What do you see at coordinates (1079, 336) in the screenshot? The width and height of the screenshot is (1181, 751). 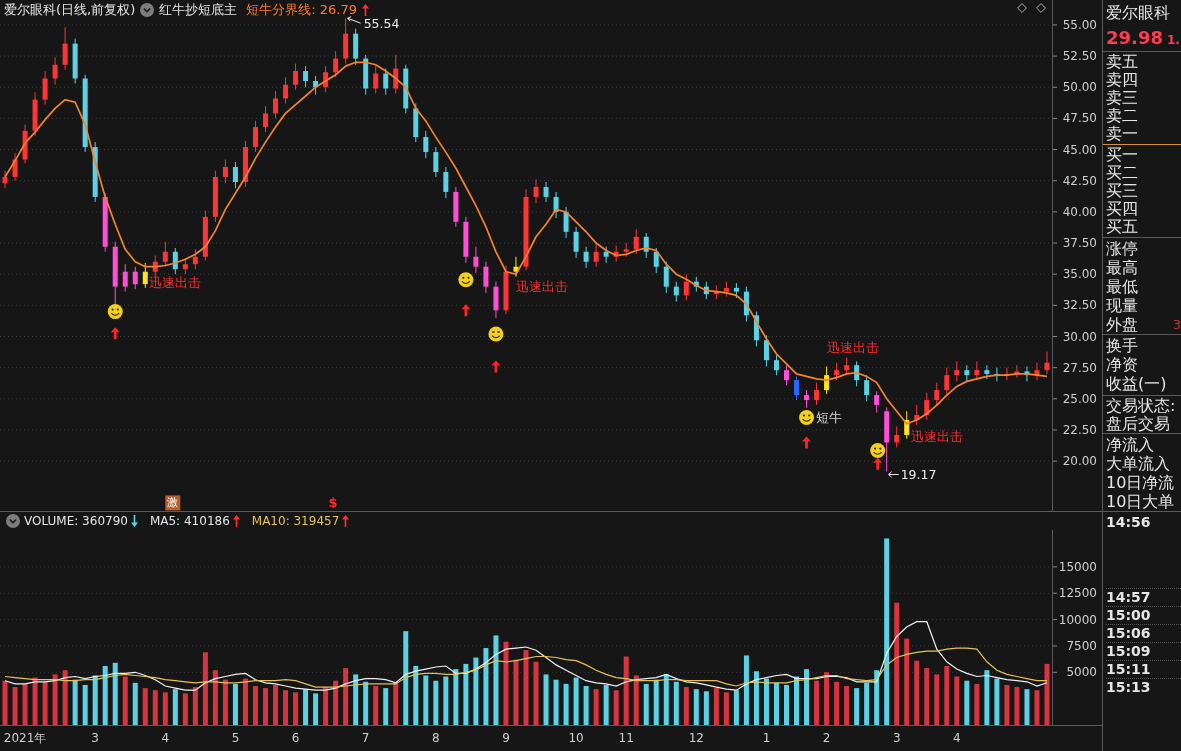 I see `axis-label: 30.00` at bounding box center [1079, 336].